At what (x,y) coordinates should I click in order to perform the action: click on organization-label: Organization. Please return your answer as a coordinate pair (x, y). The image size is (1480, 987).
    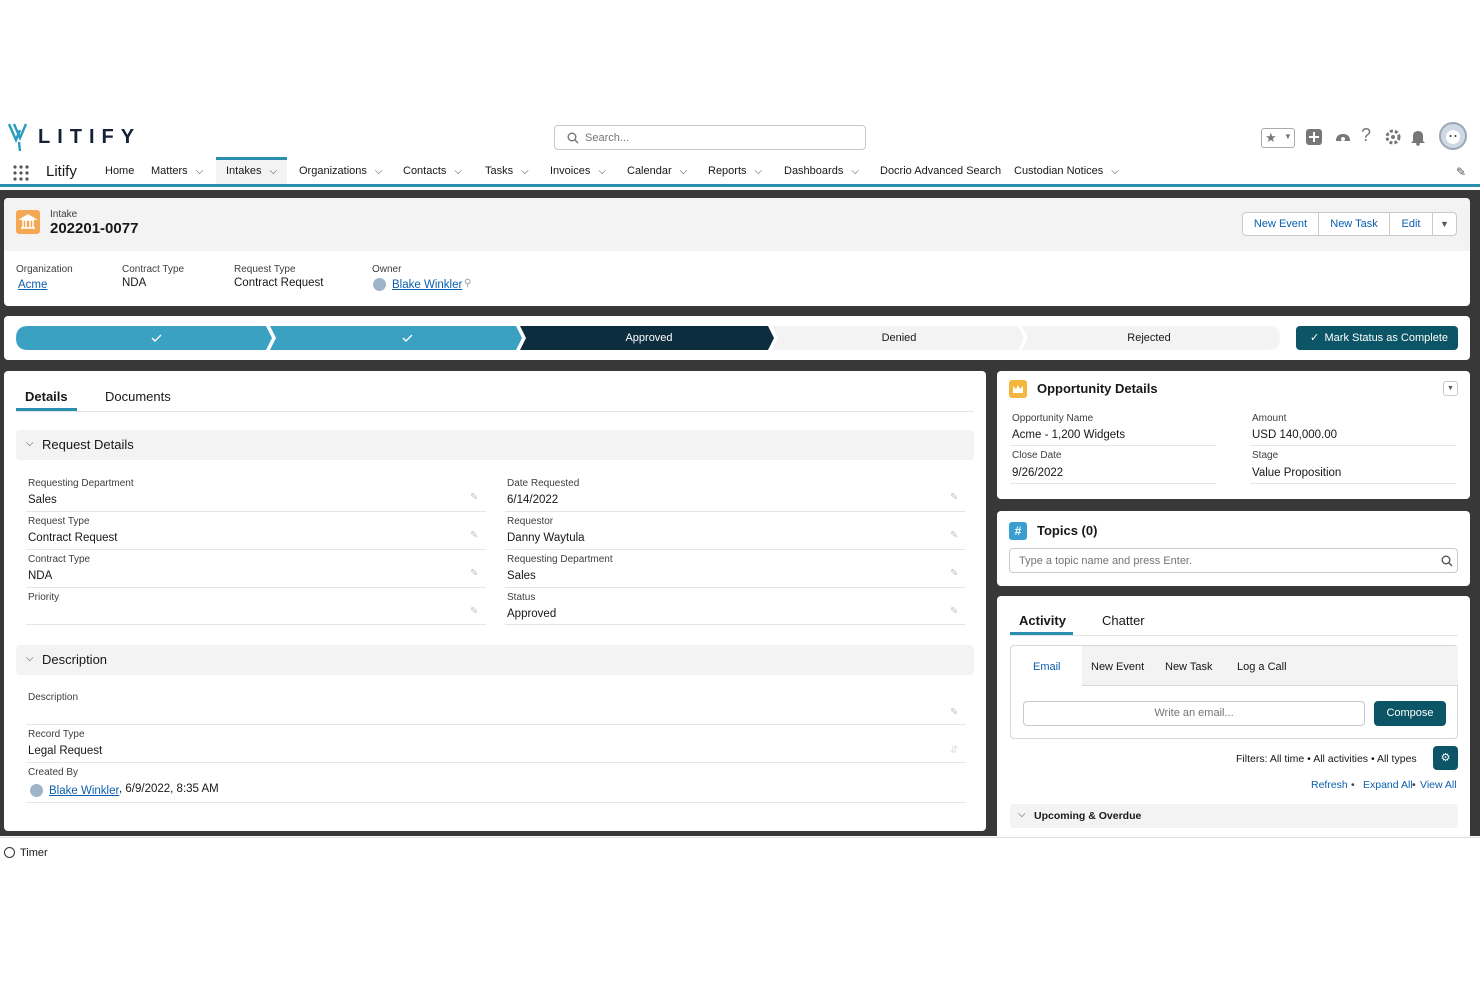
    Looking at the image, I should click on (44, 269).